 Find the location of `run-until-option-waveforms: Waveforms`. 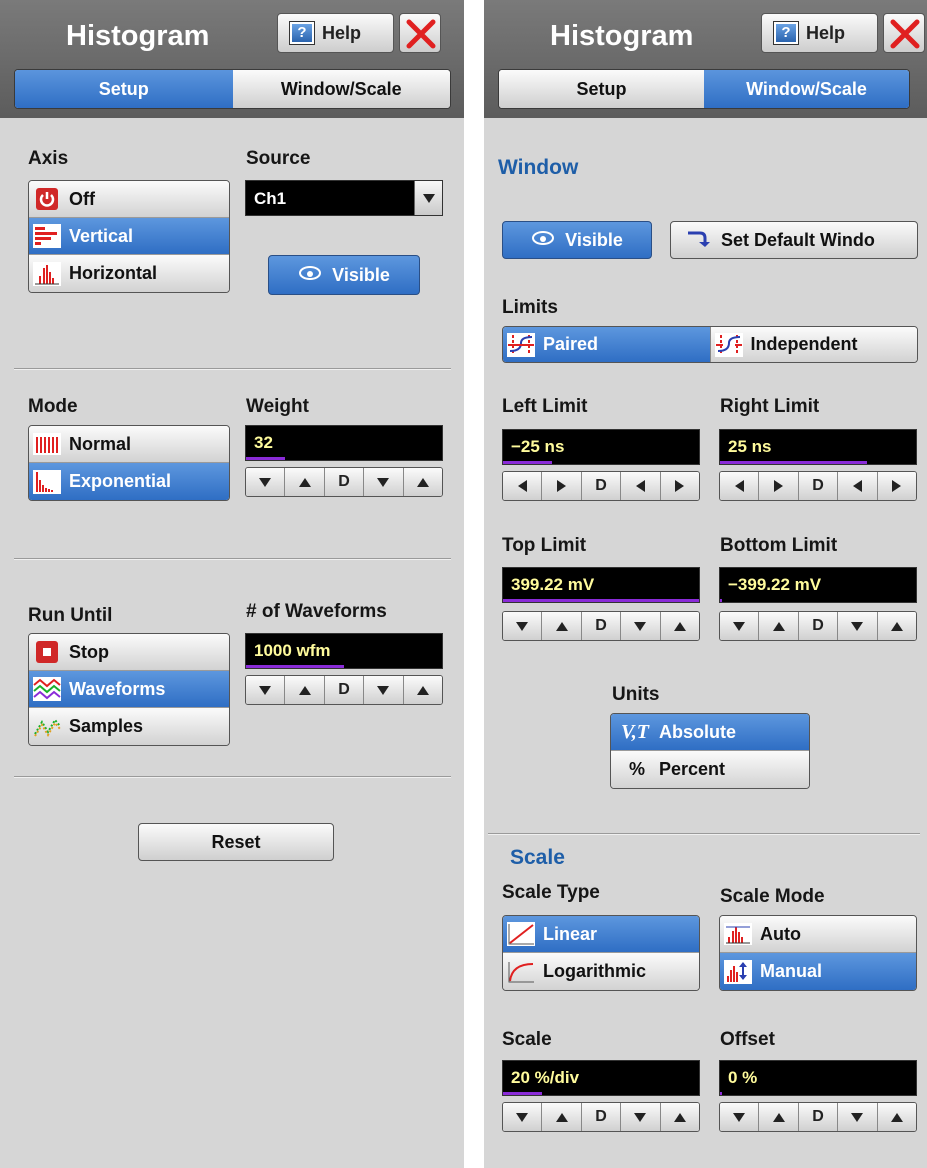

run-until-option-waveforms: Waveforms is located at coordinates (129, 689).